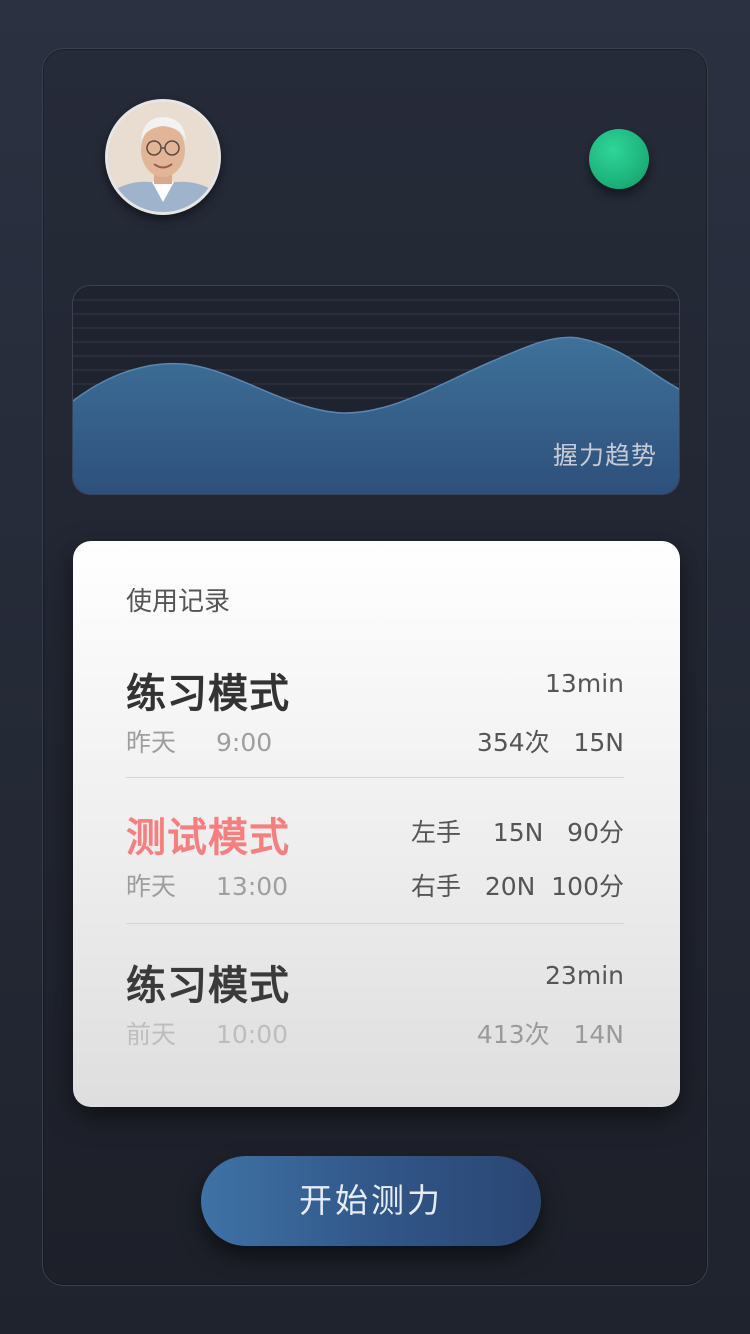 This screenshot has width=750, height=1334. I want to click on record-datetime: 昨天 13:00, so click(207, 885).